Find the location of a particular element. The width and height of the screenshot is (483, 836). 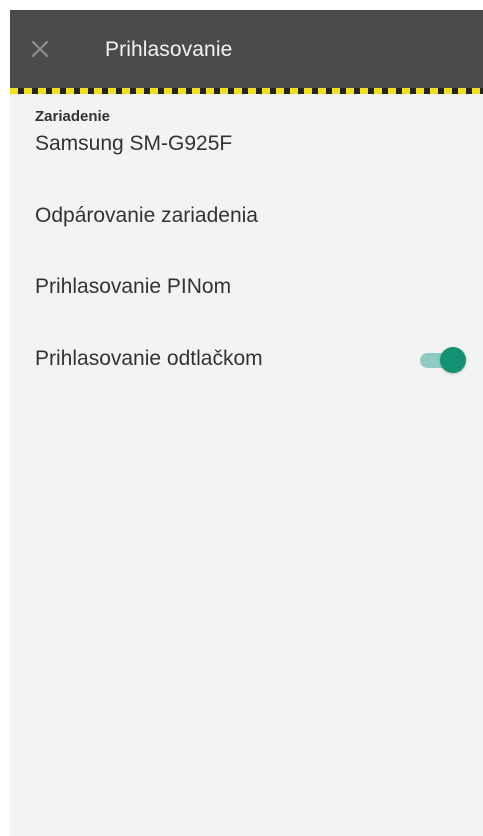

device-section-label: Zariadenie is located at coordinates (73, 116).